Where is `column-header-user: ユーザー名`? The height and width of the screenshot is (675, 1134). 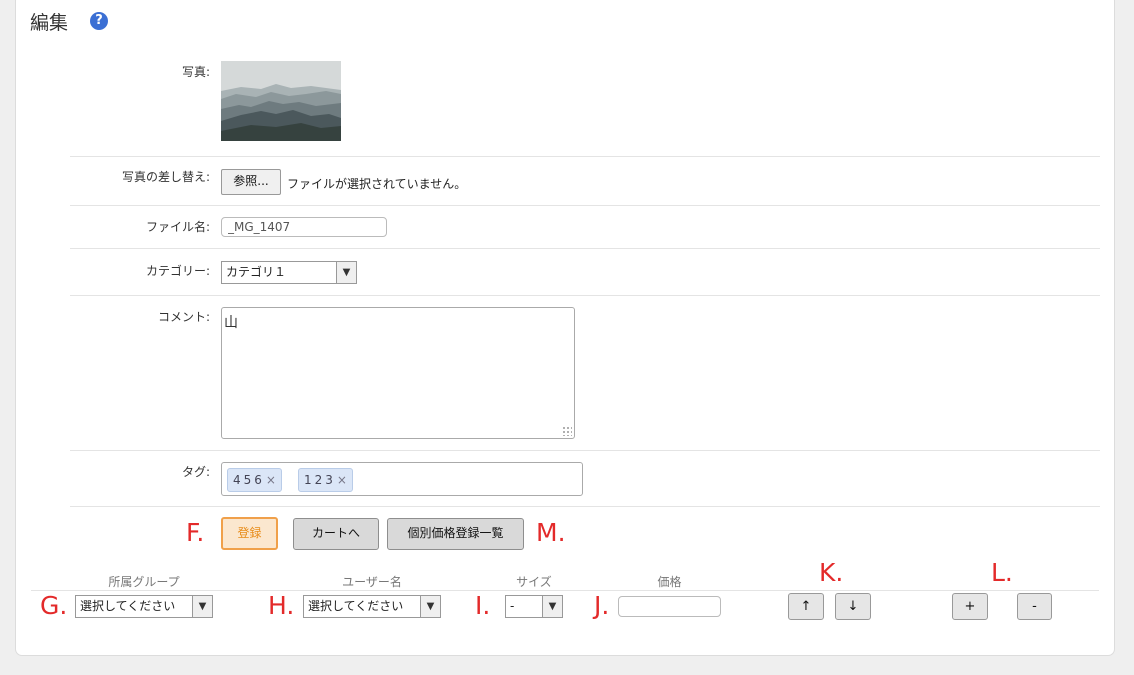 column-header-user: ユーザー名 is located at coordinates (372, 582).